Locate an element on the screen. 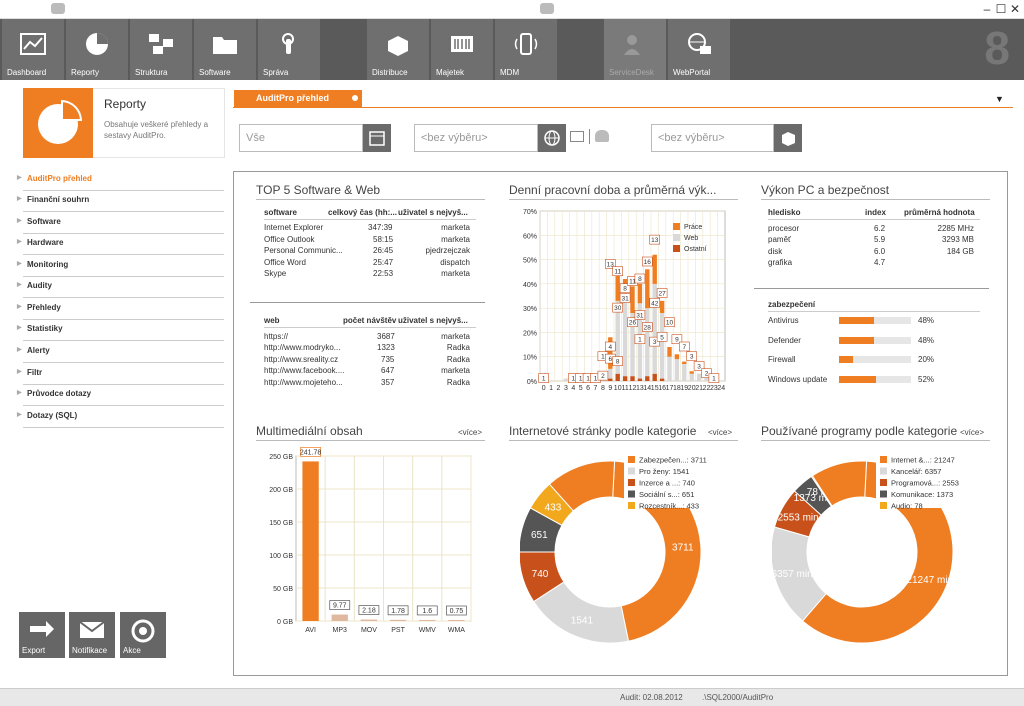  y-tick-label: 30% is located at coordinates (530, 309).